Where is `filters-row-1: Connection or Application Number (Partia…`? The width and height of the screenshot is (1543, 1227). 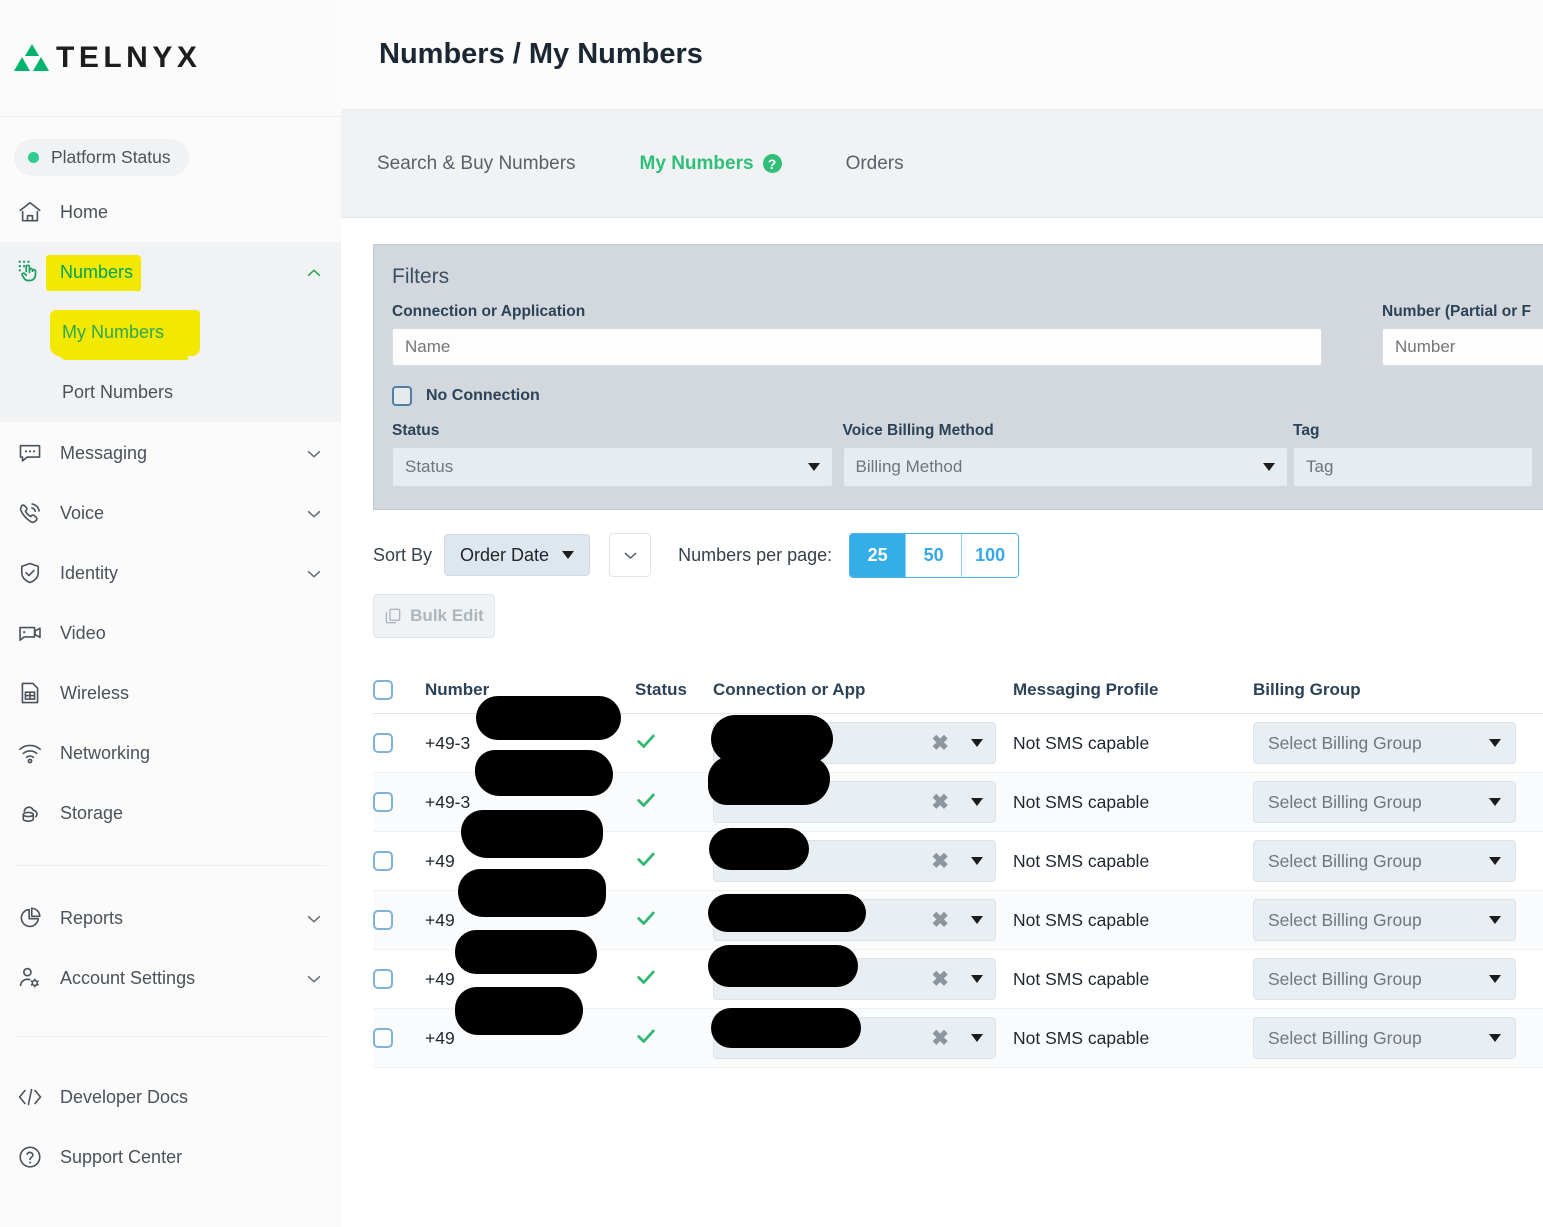 filters-row-1: Connection or Application Number (Partia… is located at coordinates (967, 334).